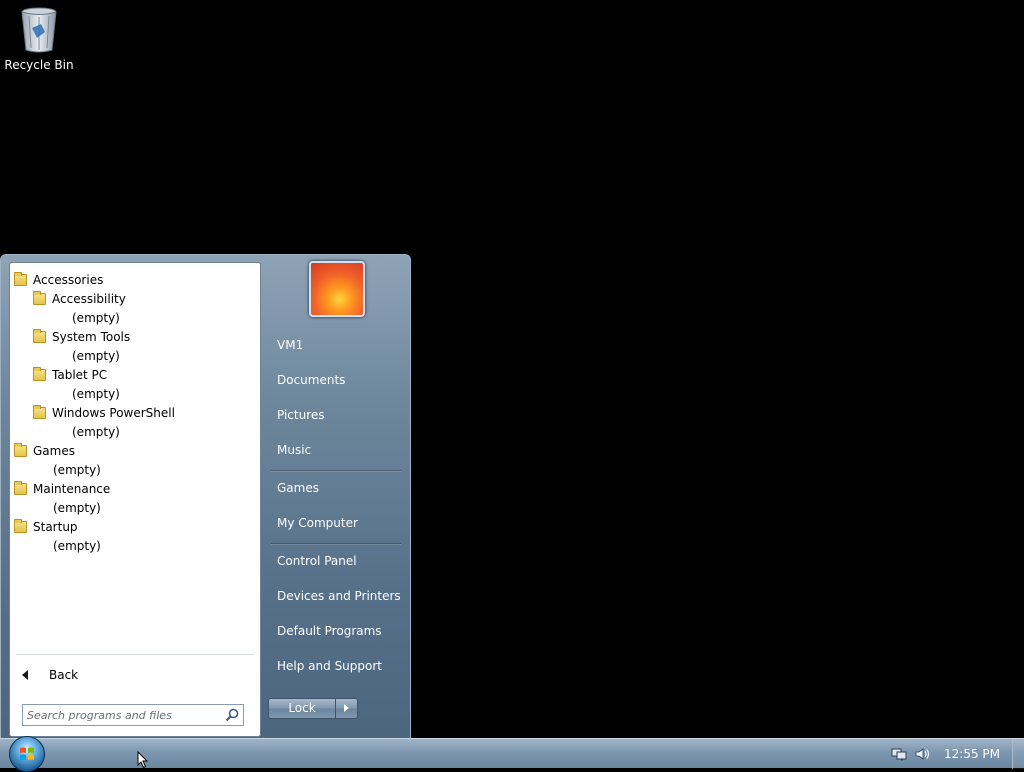 This screenshot has width=1024, height=772. What do you see at coordinates (1018, 754) in the screenshot?
I see `show-desktop-button` at bounding box center [1018, 754].